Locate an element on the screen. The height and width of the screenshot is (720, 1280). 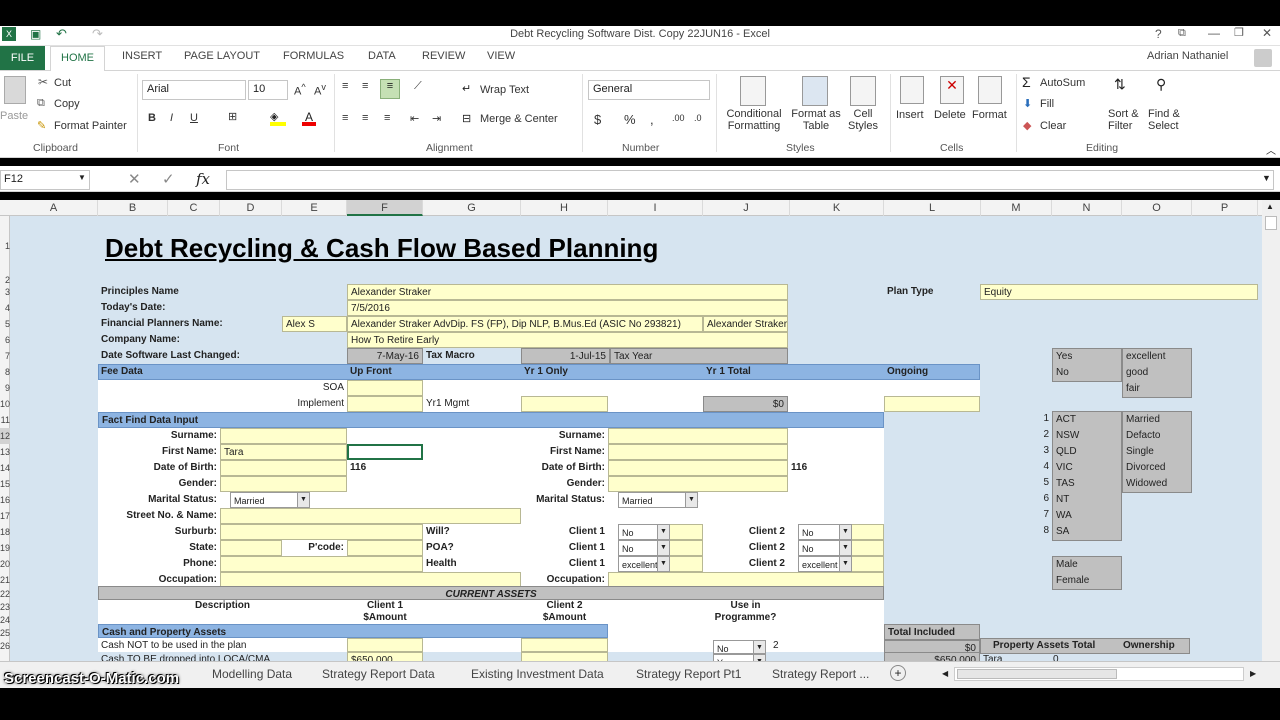
cell-implement-upfront is located at coordinates (385, 404).